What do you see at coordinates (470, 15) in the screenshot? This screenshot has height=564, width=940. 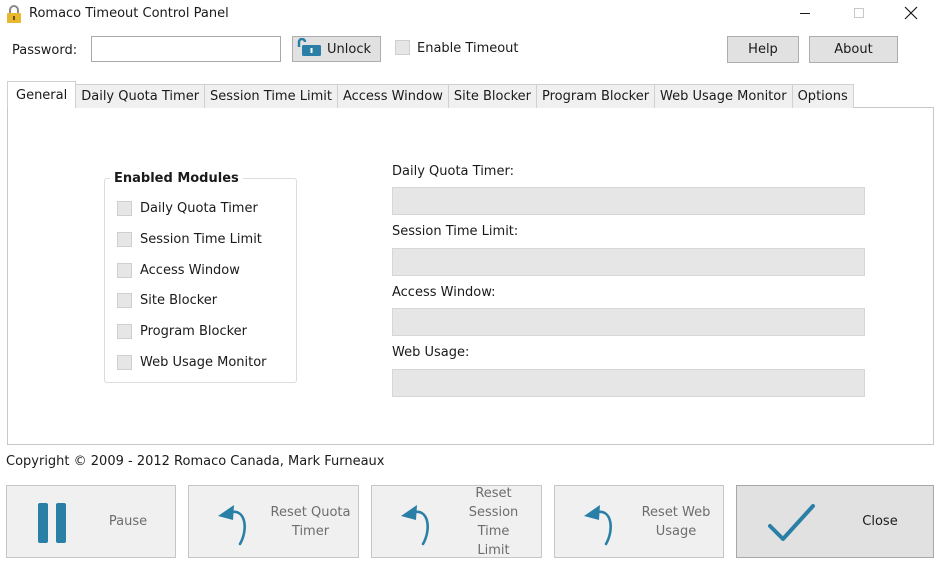 I see `title-bar: Romaco Timeout Control Panel` at bounding box center [470, 15].